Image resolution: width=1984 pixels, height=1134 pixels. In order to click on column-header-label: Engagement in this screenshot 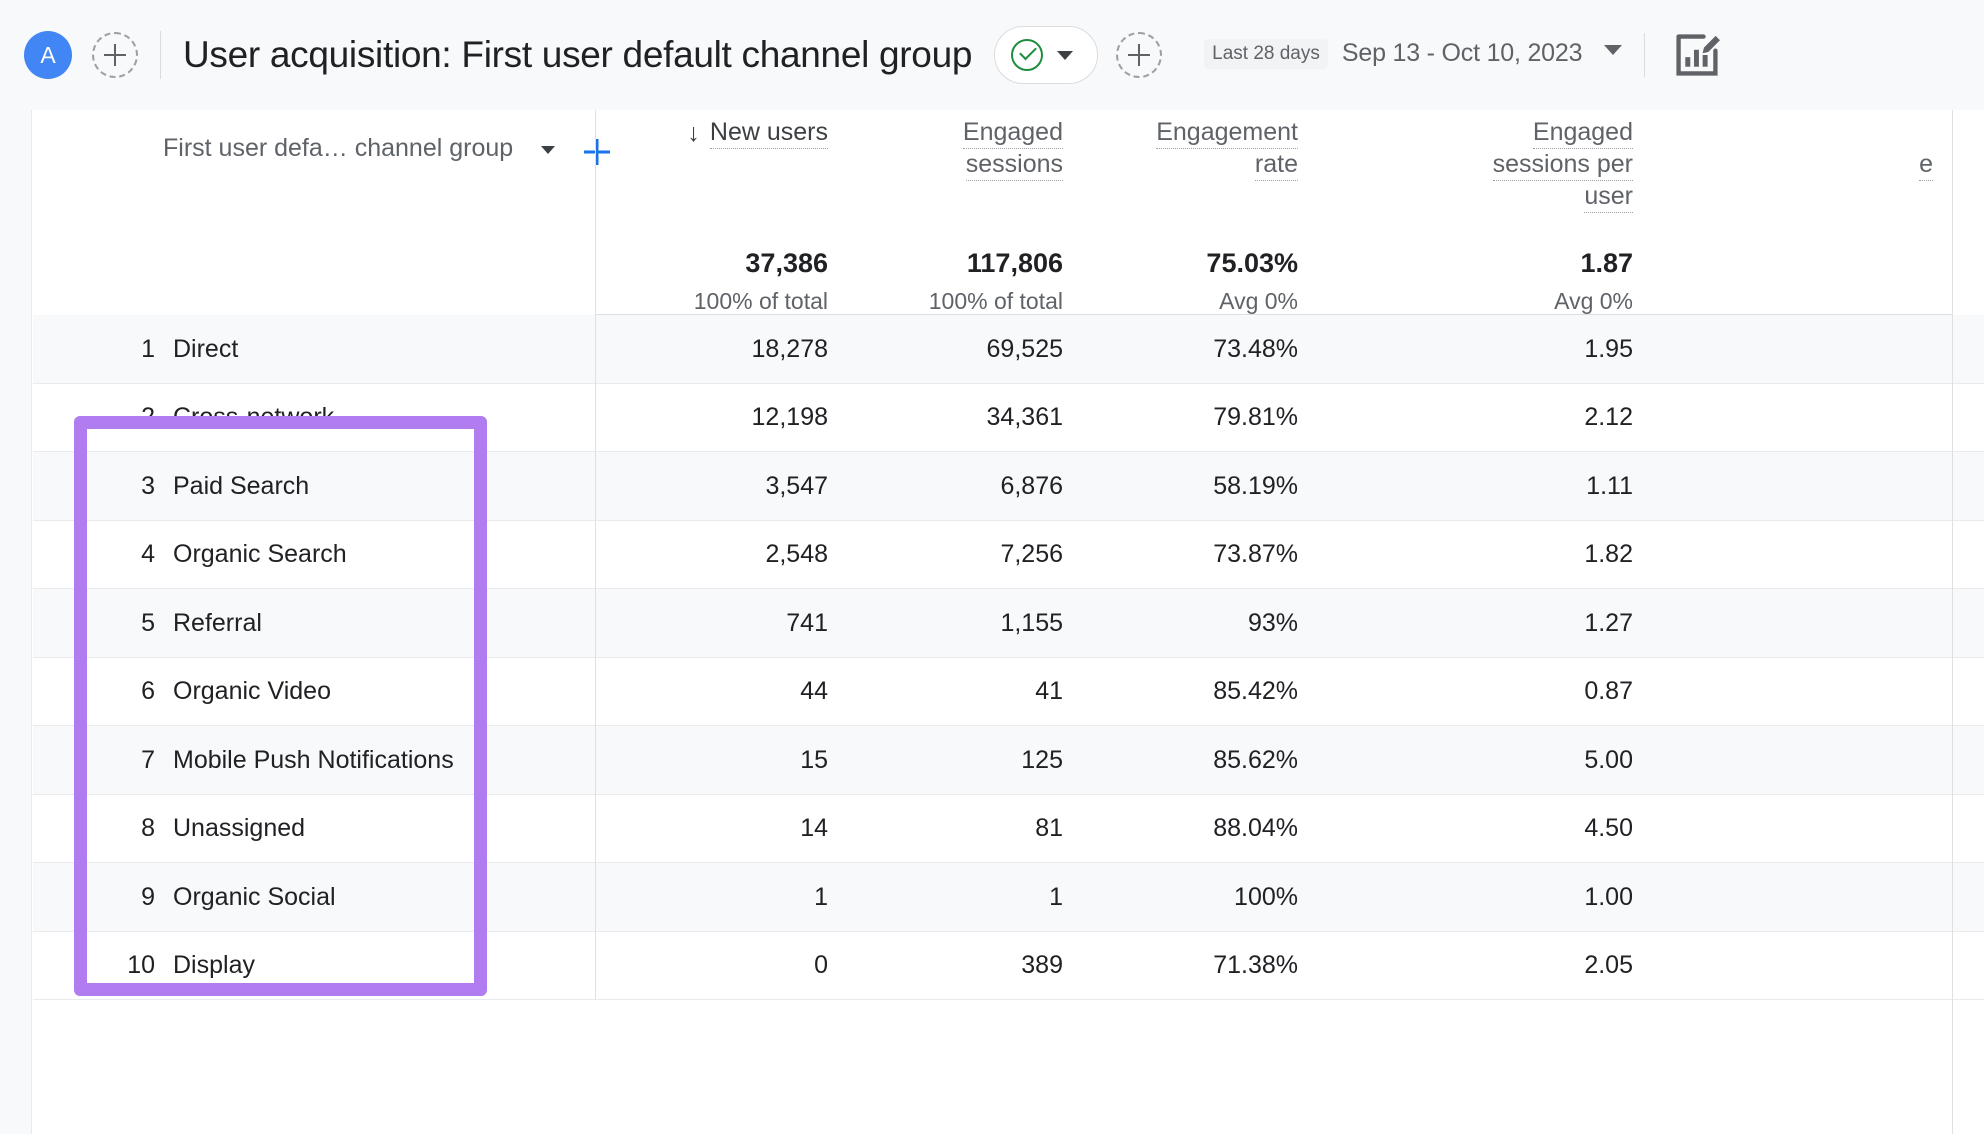, I will do `click(1227, 133)`.